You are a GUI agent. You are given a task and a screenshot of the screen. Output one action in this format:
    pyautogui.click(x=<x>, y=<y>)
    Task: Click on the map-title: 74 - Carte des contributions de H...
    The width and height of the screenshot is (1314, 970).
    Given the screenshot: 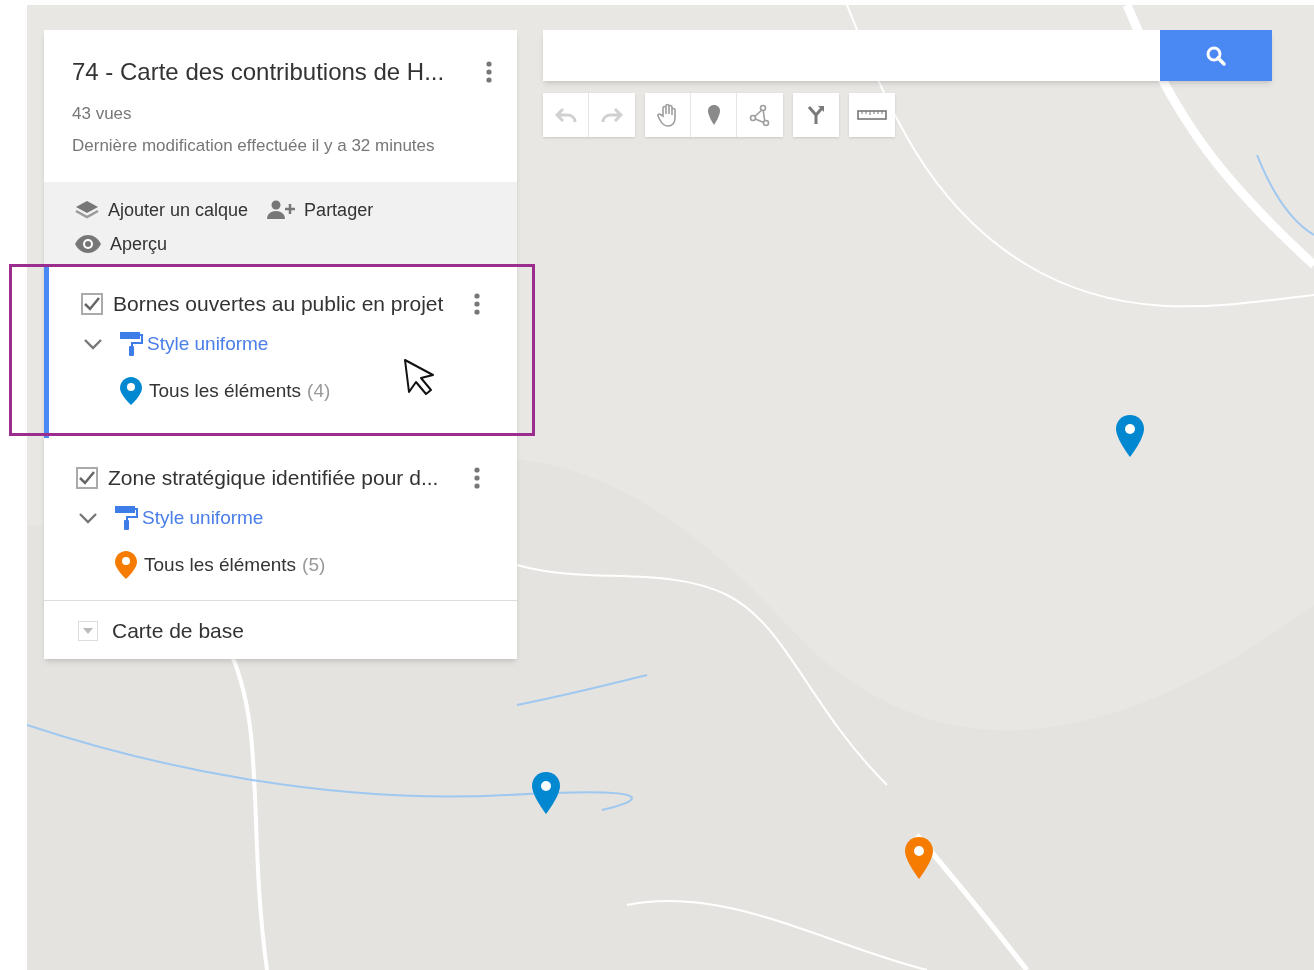 What is the action you would take?
    pyautogui.click(x=258, y=72)
    